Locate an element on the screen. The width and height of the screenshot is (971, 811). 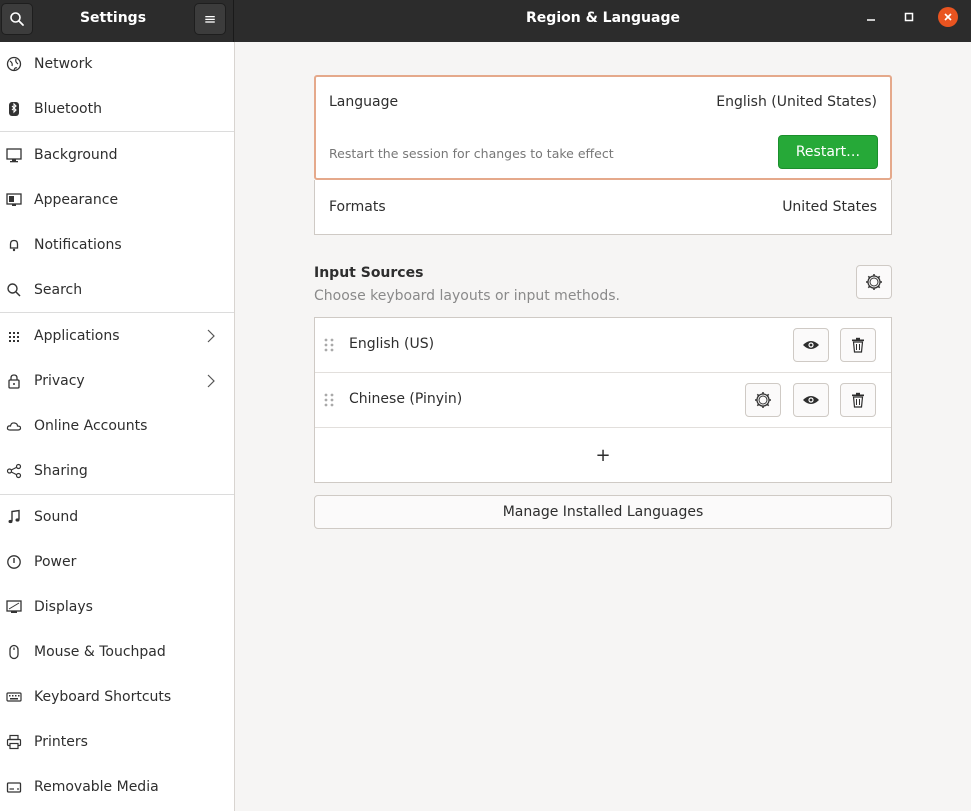
sidebar-item-label: Privacy is located at coordinates (59, 381).